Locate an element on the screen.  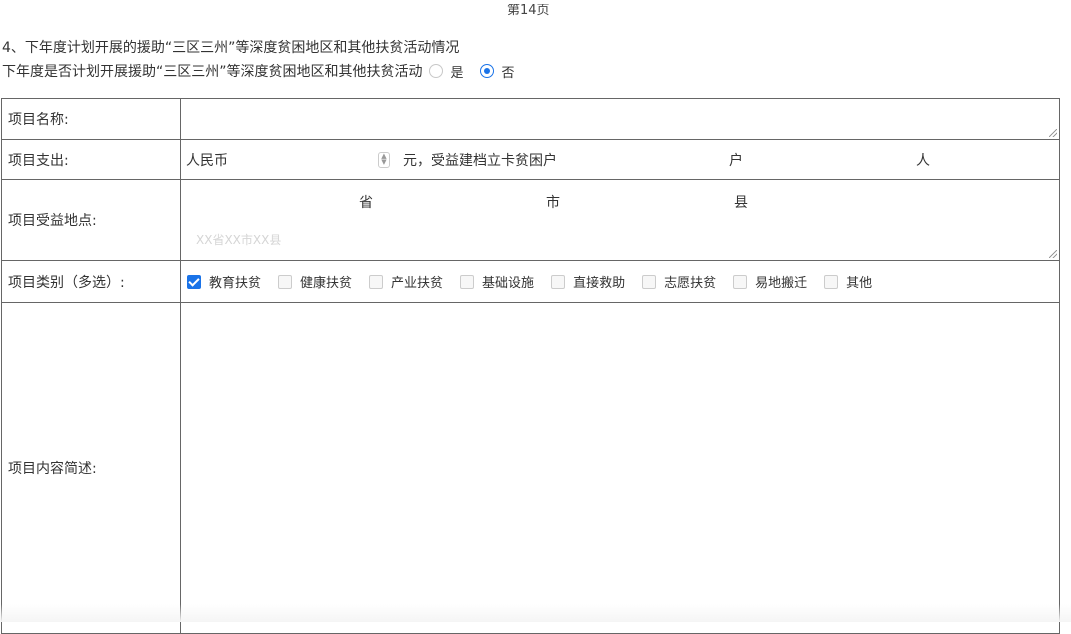
category-label: 易地搬迁 is located at coordinates (781, 283).